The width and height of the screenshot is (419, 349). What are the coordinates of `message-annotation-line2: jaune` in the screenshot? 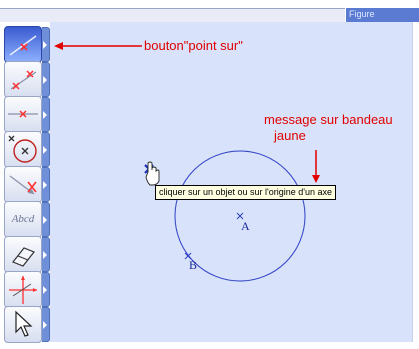 It's located at (290, 135).